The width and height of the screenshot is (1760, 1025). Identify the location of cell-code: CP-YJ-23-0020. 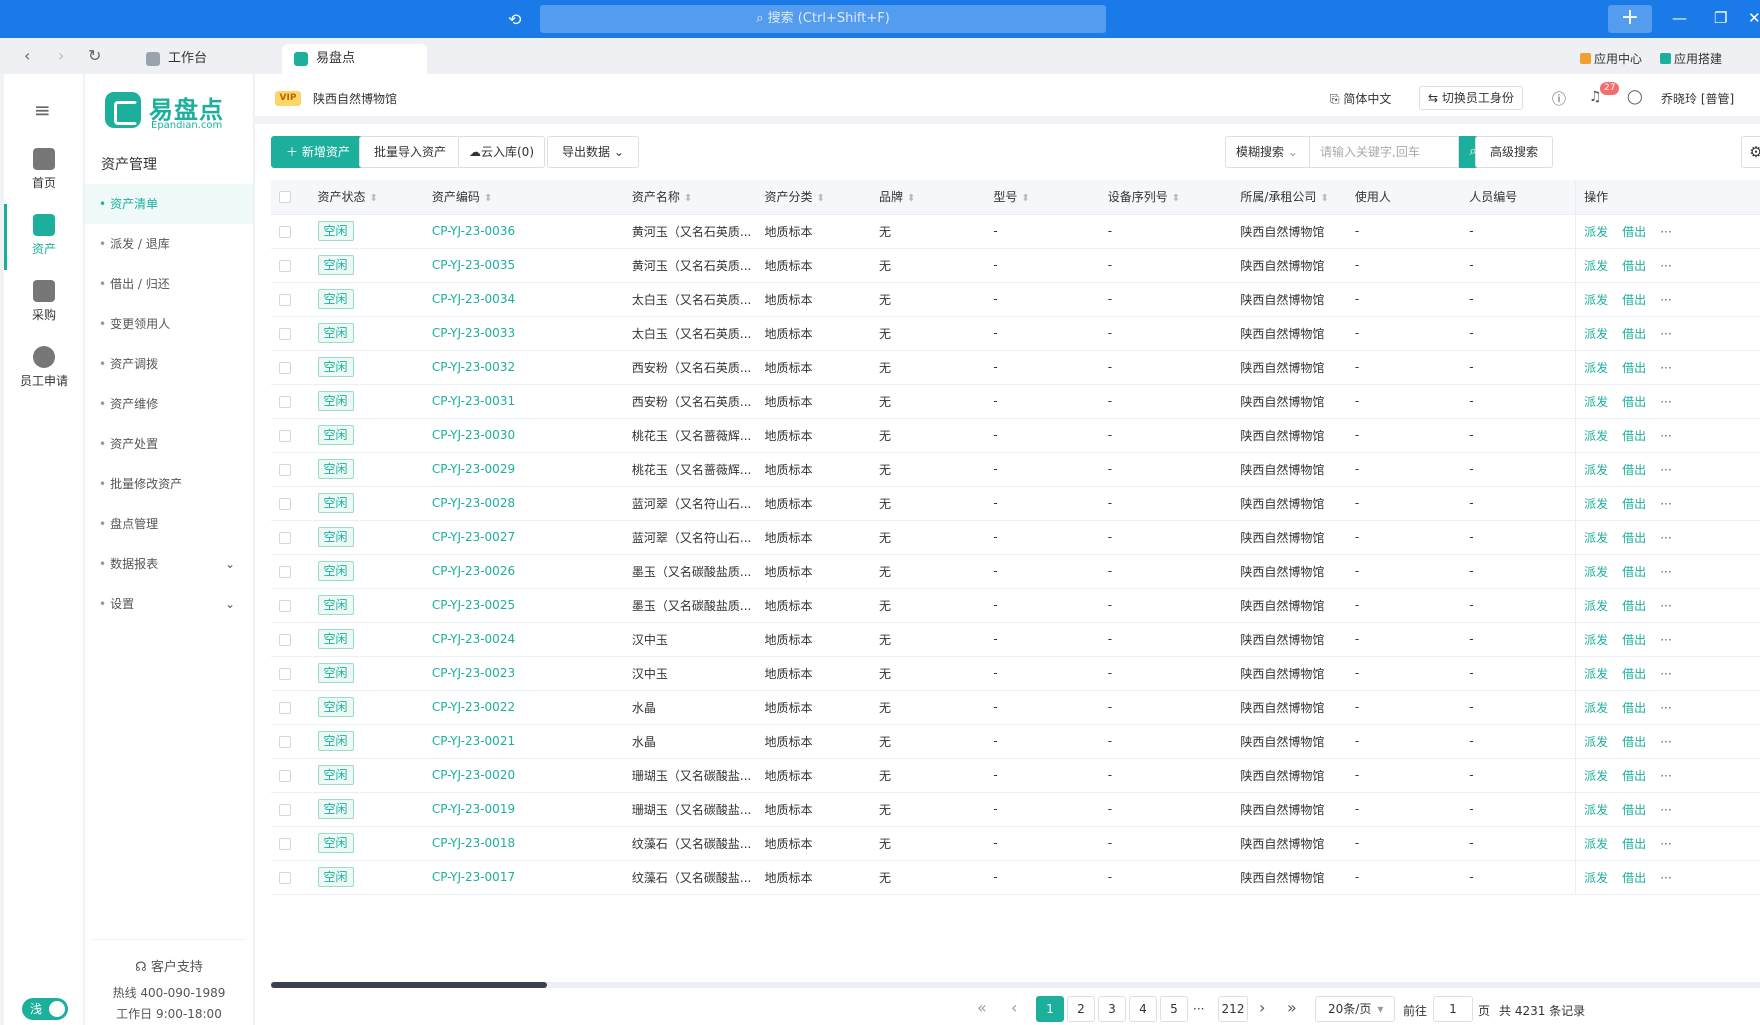
(523, 775).